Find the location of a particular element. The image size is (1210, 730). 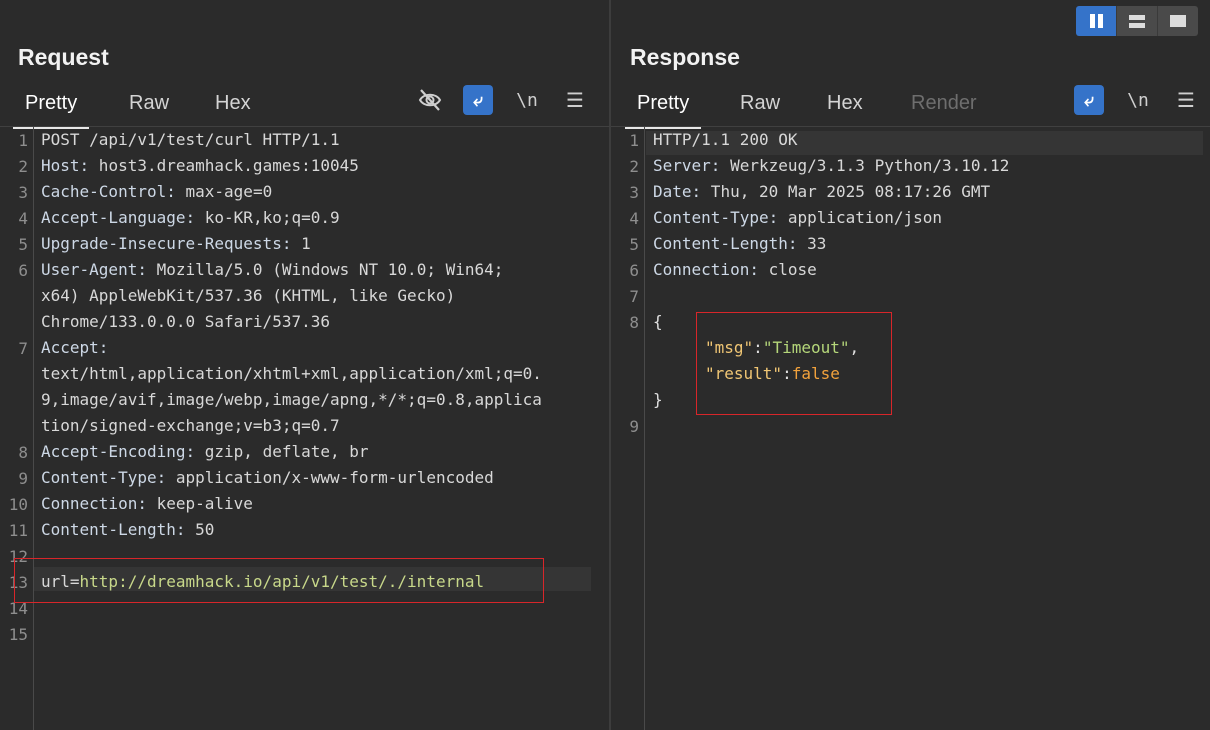

header-value: keep-alive is located at coordinates (199, 503).